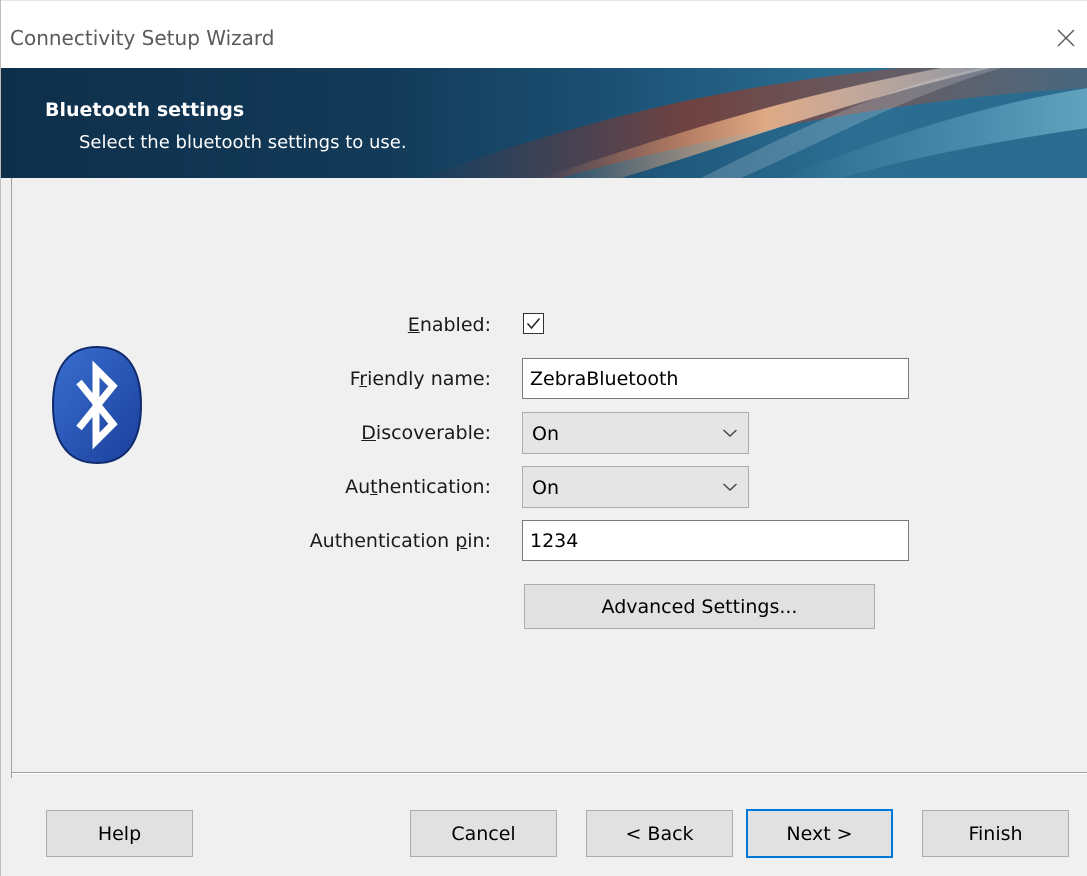 The image size is (1087, 876). I want to click on content-left-border, so click(11, 478).